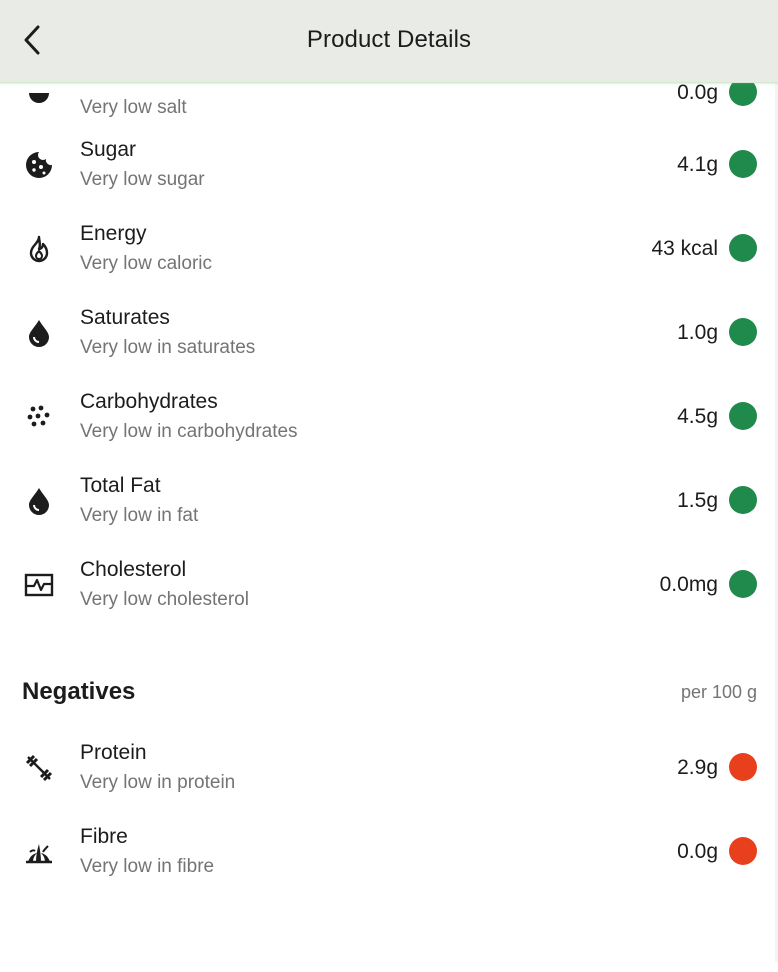 The image size is (778, 972). What do you see at coordinates (113, 752) in the screenshot?
I see `nutrient-name: Protein` at bounding box center [113, 752].